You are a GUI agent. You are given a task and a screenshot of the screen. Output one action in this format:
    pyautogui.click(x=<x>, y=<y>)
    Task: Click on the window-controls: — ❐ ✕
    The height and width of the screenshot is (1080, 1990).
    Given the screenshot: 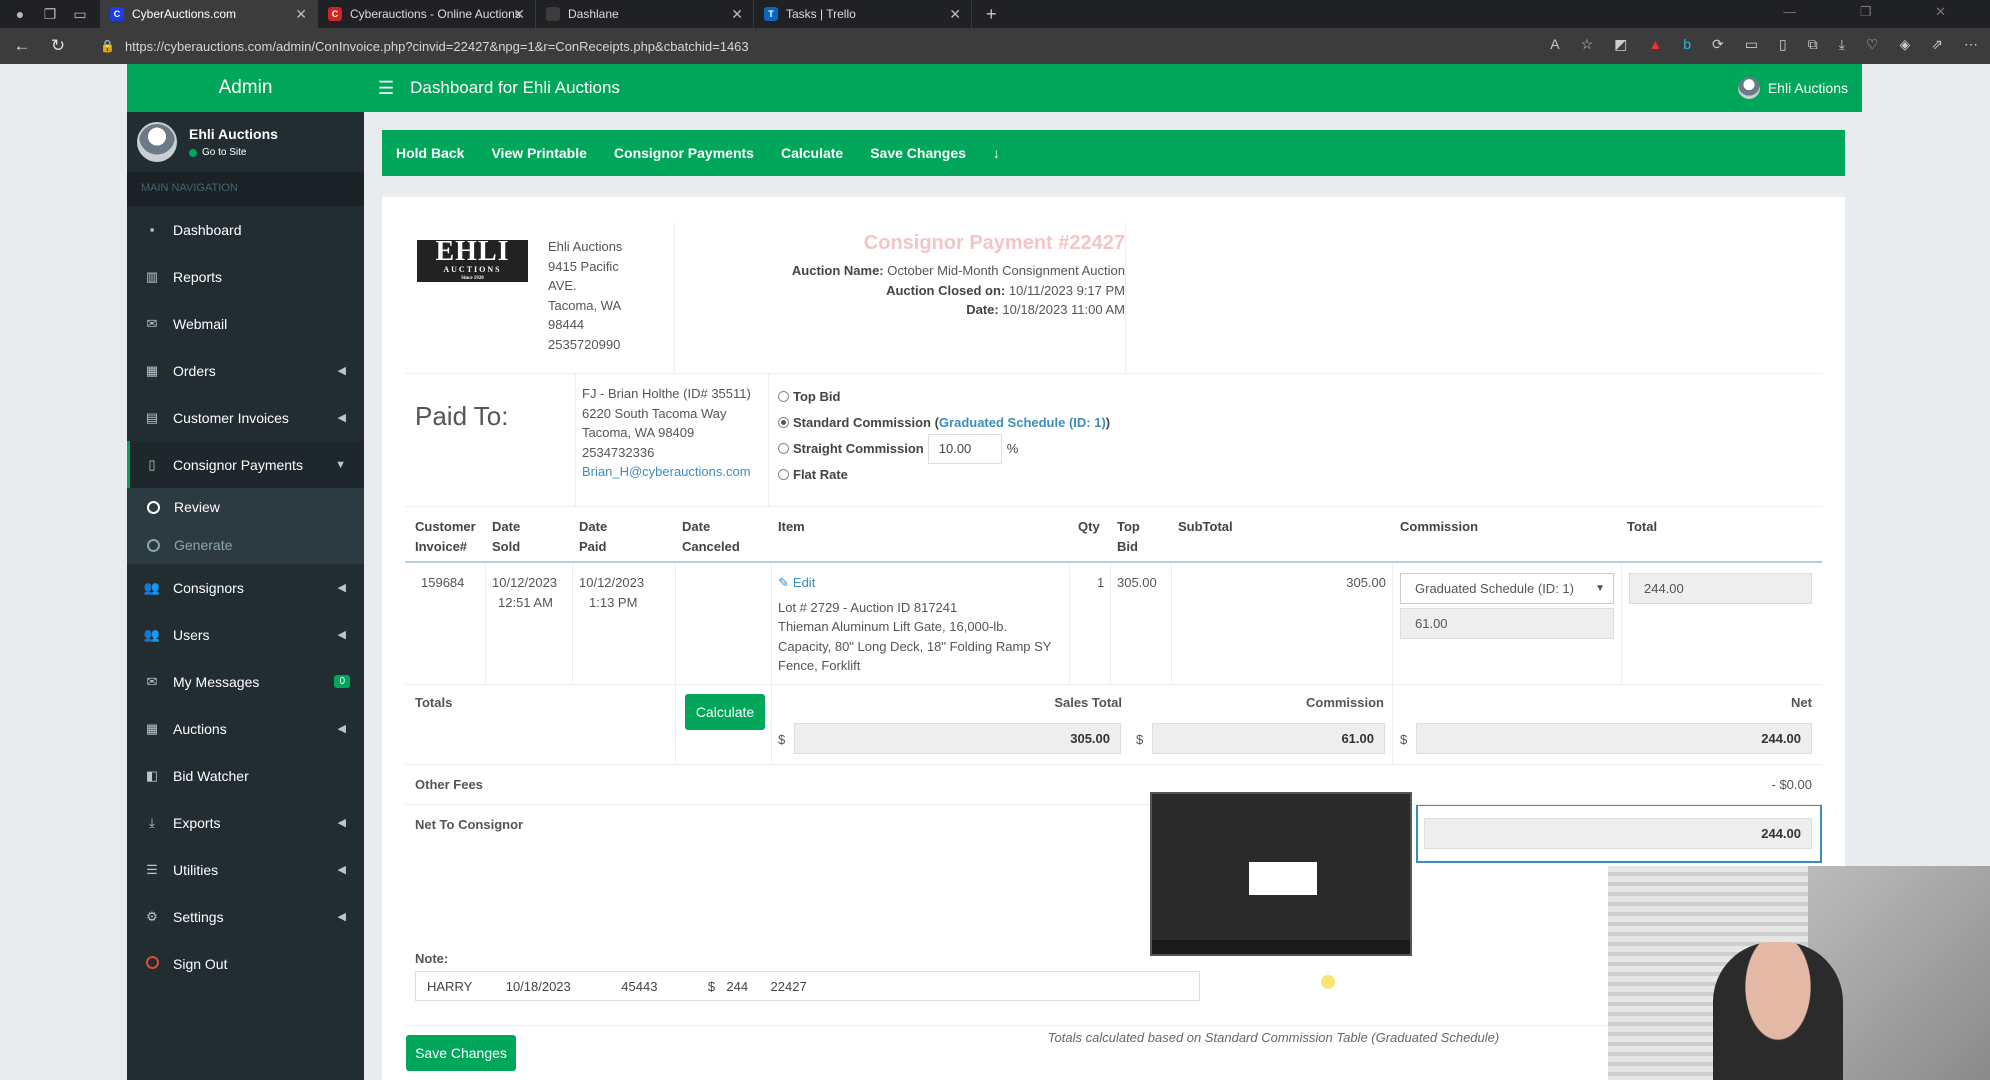 What is the action you would take?
    pyautogui.click(x=1879, y=12)
    